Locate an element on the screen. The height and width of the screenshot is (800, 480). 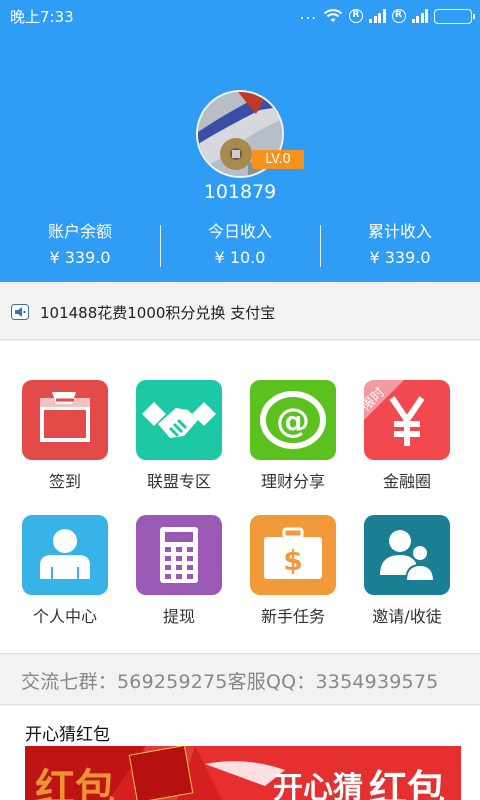
stats-row: 账户余额 ¥ 339.0 今日收入 ¥ 10.0 累计收入 ¥ 339.0 is located at coordinates (240, 246).